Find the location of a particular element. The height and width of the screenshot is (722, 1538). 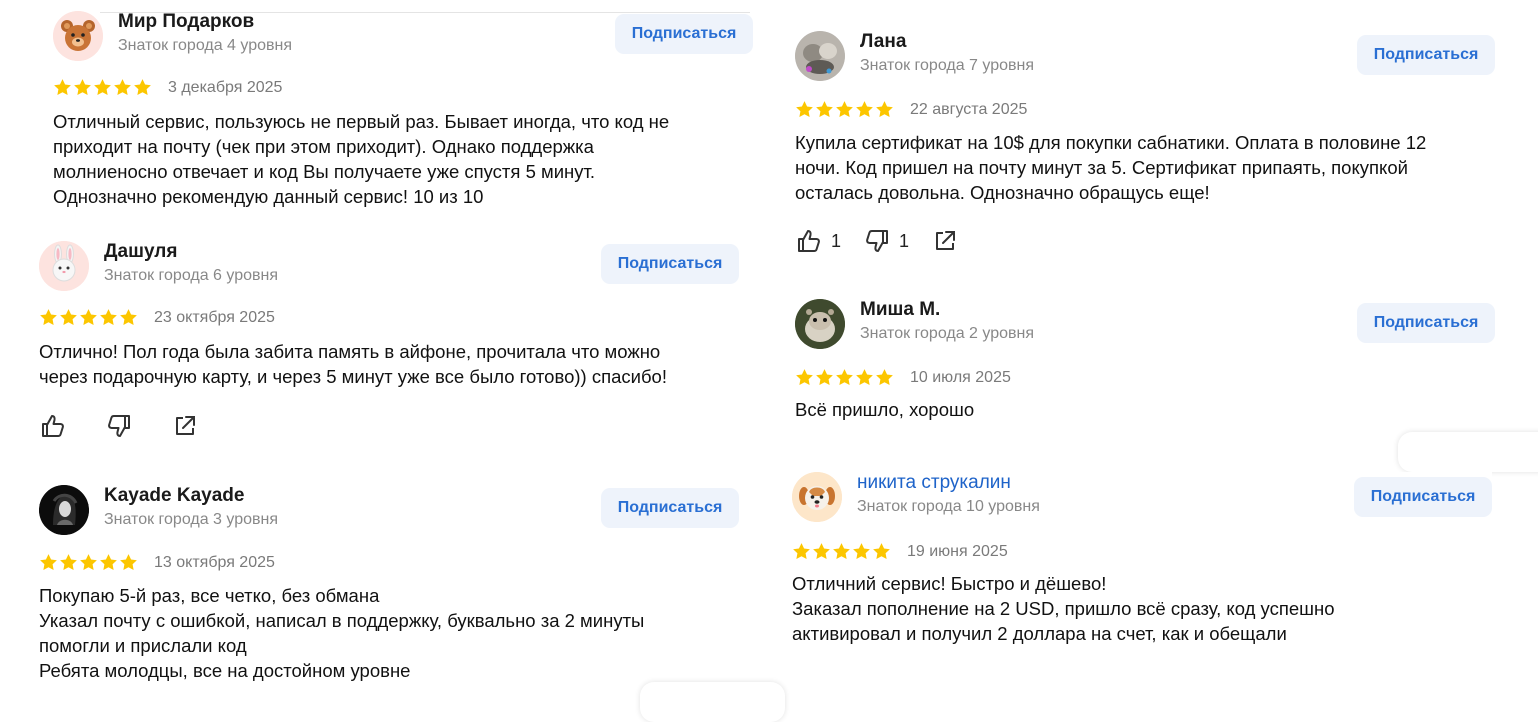

author-level: Знаток города 2 уровня is located at coordinates (947, 333).